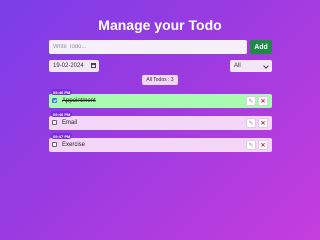 This screenshot has width=320, height=240. What do you see at coordinates (160, 98) in the screenshot?
I see `todo-item: 09:46 PM Appointment ✎ ✕` at bounding box center [160, 98].